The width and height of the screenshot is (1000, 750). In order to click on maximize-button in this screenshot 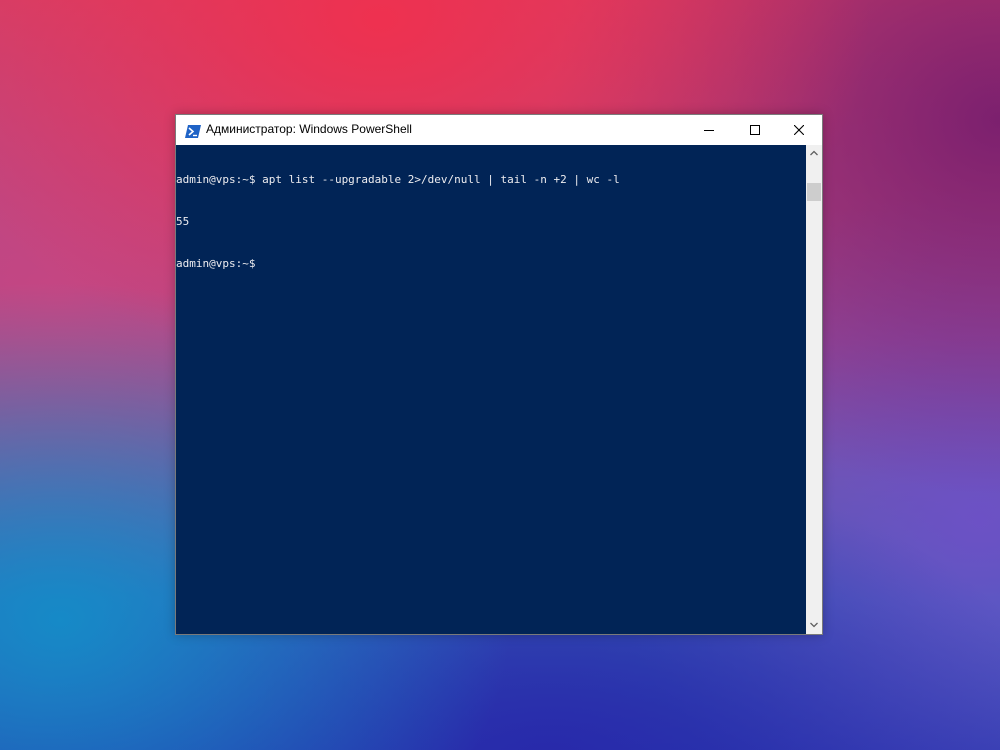, I will do `click(755, 130)`.